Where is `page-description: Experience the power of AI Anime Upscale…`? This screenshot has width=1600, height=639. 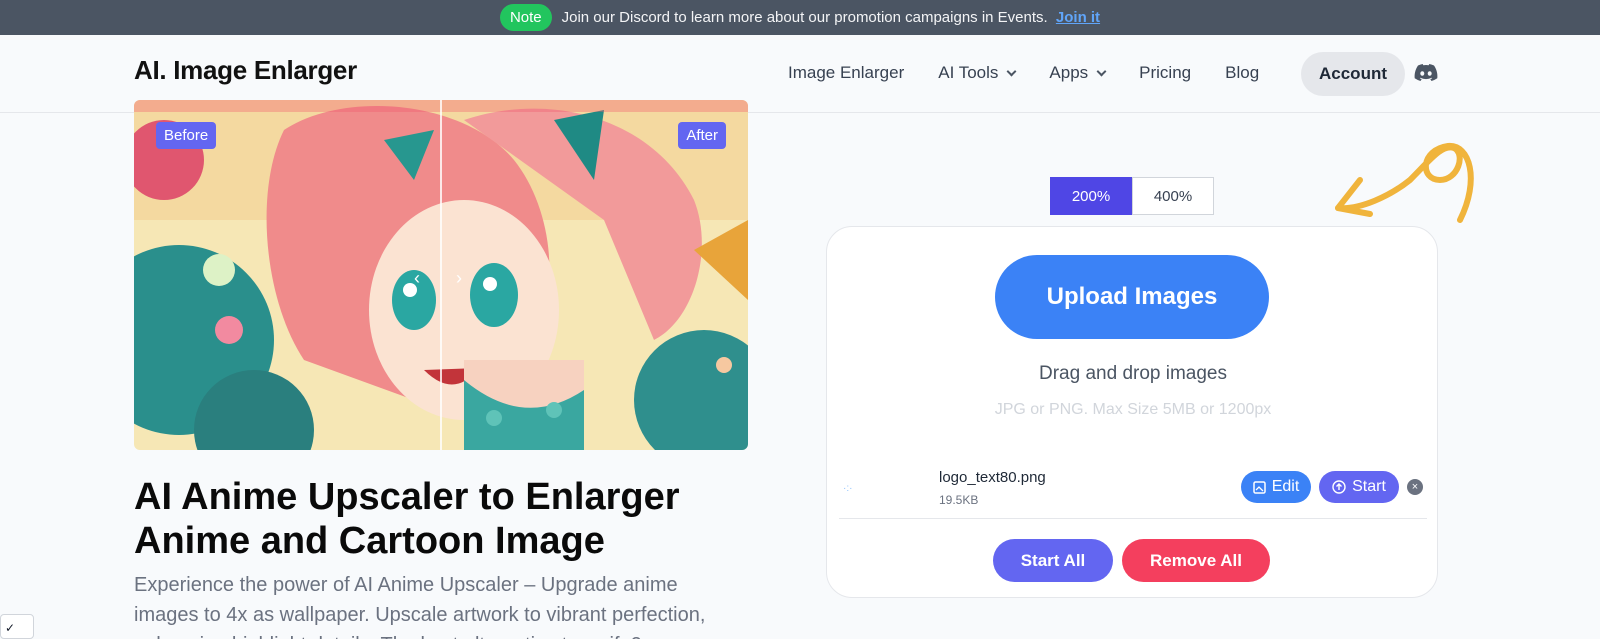 page-description: Experience the power of AI Anime Upscale… is located at coordinates (420, 606).